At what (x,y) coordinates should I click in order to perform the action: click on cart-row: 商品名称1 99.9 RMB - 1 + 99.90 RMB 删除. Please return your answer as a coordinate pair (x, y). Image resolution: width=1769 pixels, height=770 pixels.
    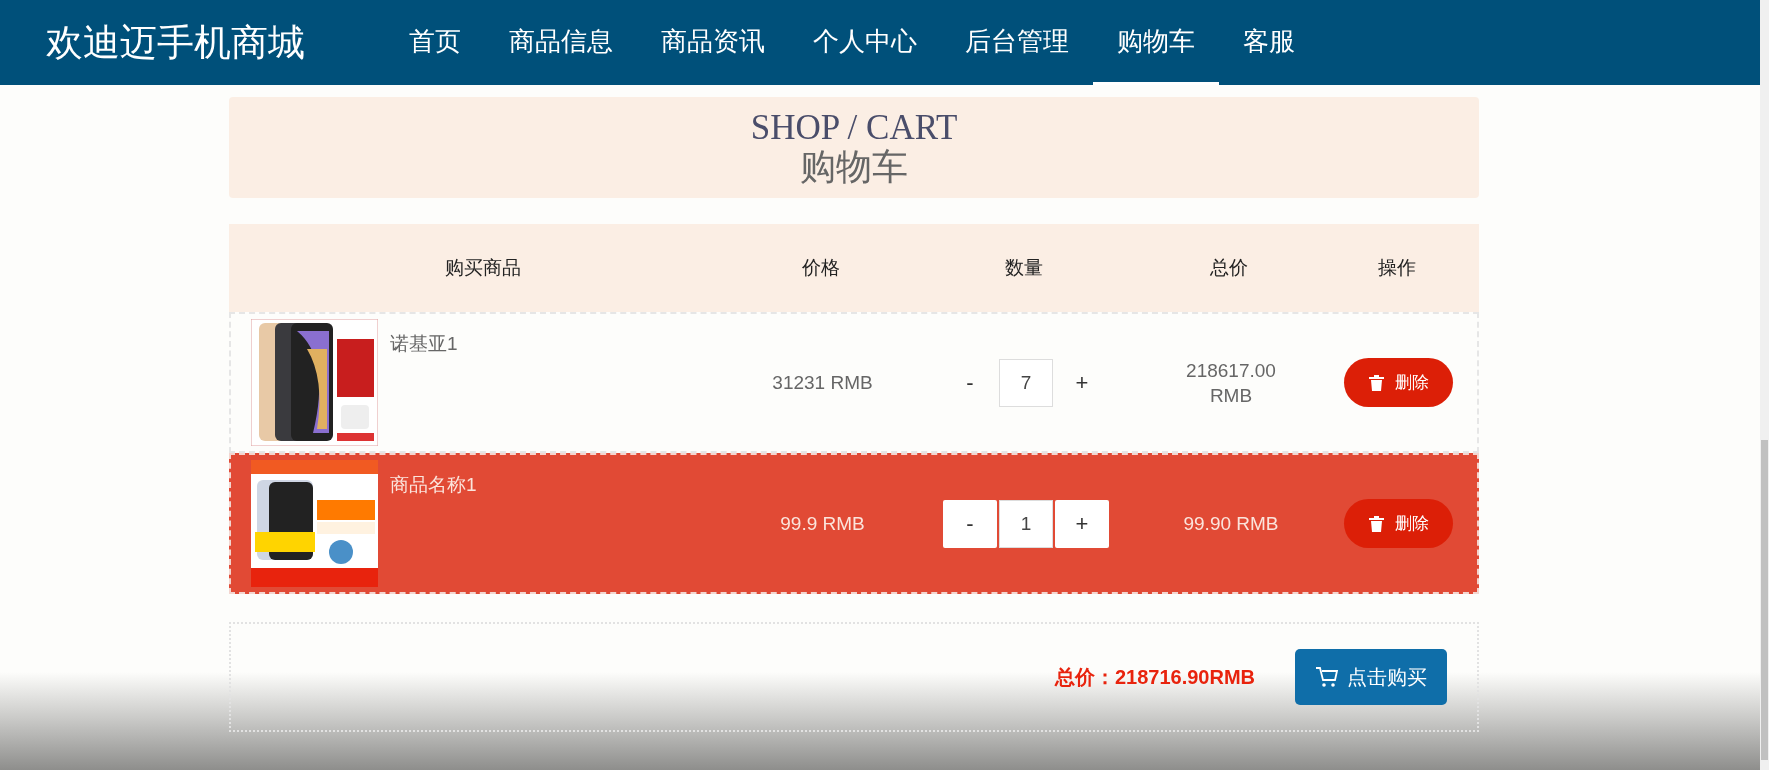
    Looking at the image, I should click on (854, 523).